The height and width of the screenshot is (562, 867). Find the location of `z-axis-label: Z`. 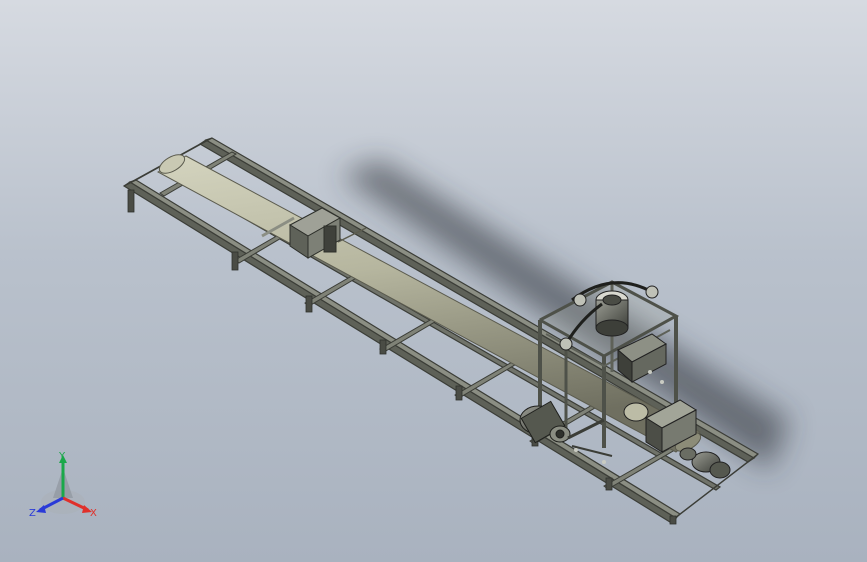

z-axis-label: Z is located at coordinates (32, 513).